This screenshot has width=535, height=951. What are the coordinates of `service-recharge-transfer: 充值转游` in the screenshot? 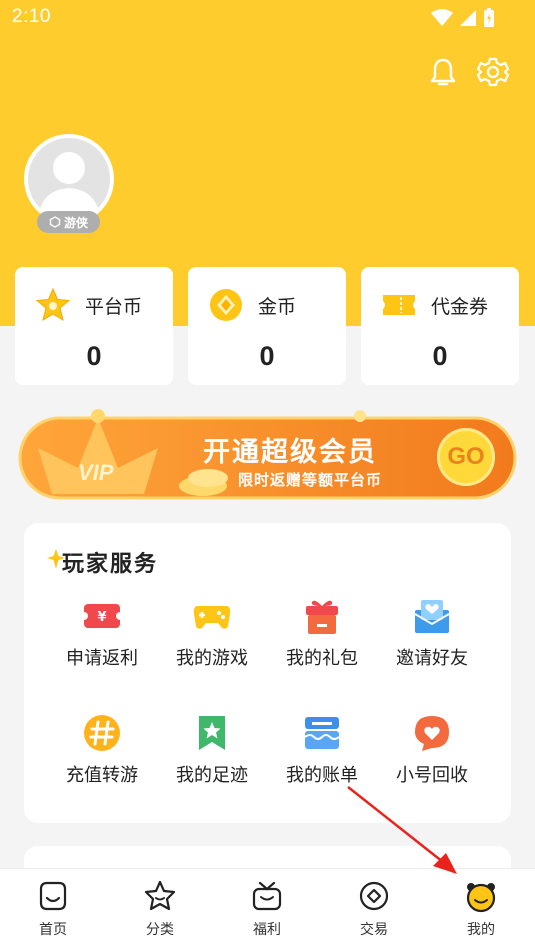 It's located at (102, 750).